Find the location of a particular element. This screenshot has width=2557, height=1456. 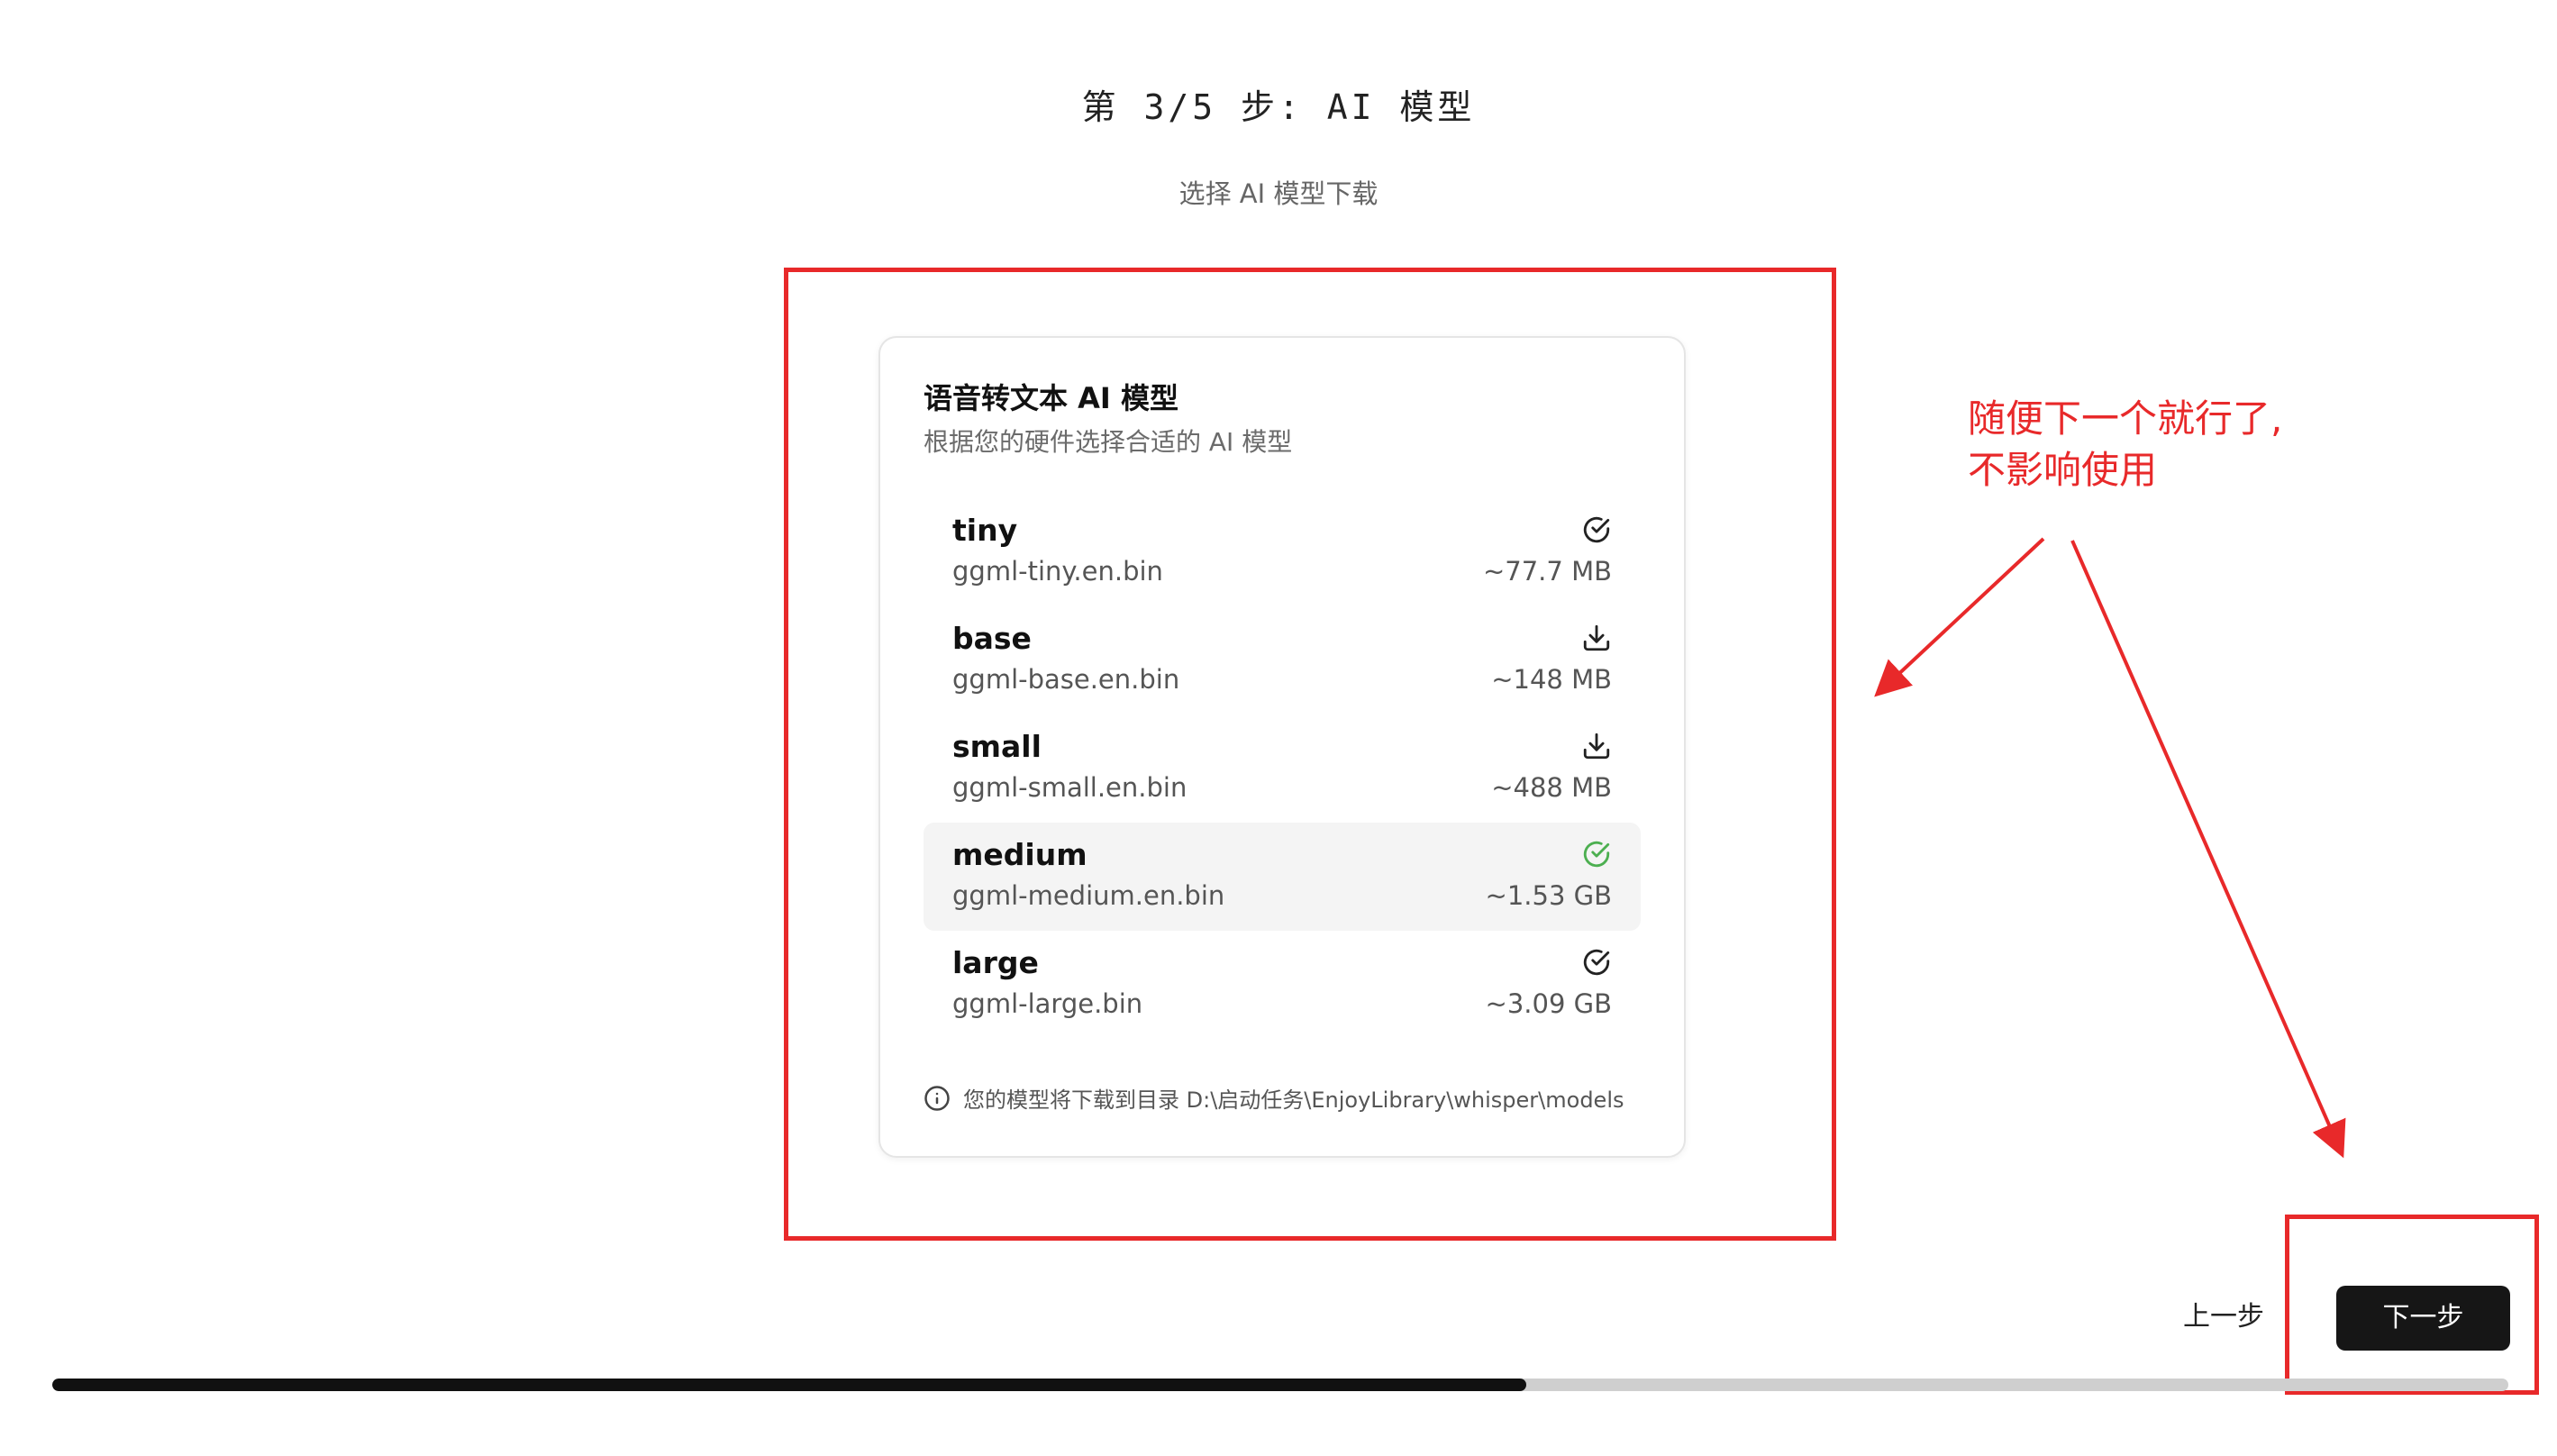

annotation-arrows is located at coordinates (2110, 848).